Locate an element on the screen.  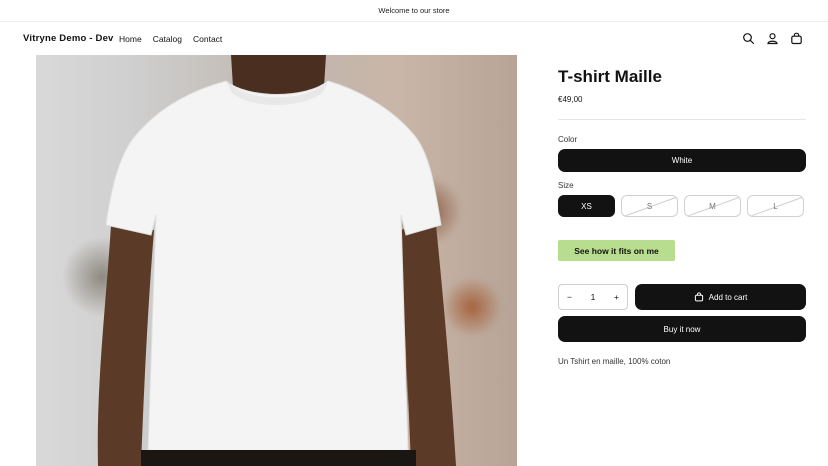
size-options: XS S M L is located at coordinates (682, 206).